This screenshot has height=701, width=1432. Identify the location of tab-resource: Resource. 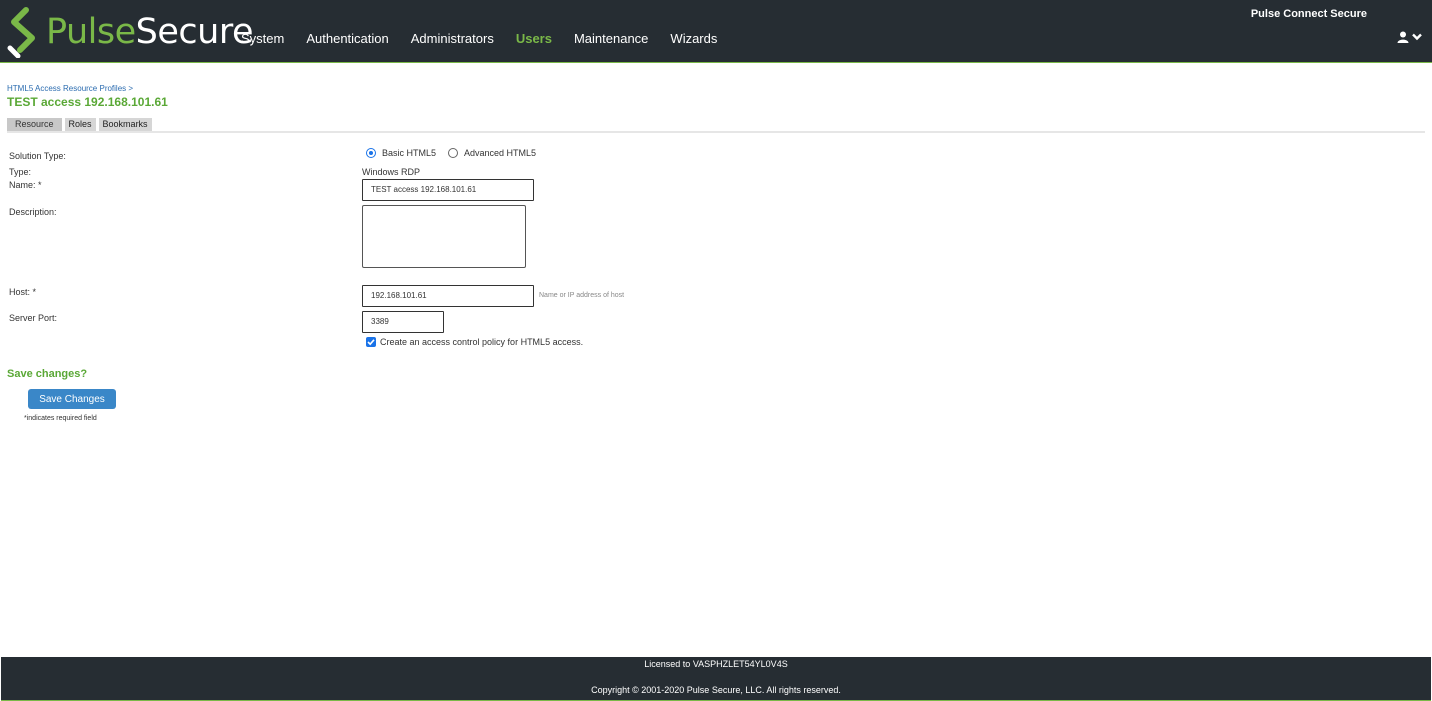
(34, 124).